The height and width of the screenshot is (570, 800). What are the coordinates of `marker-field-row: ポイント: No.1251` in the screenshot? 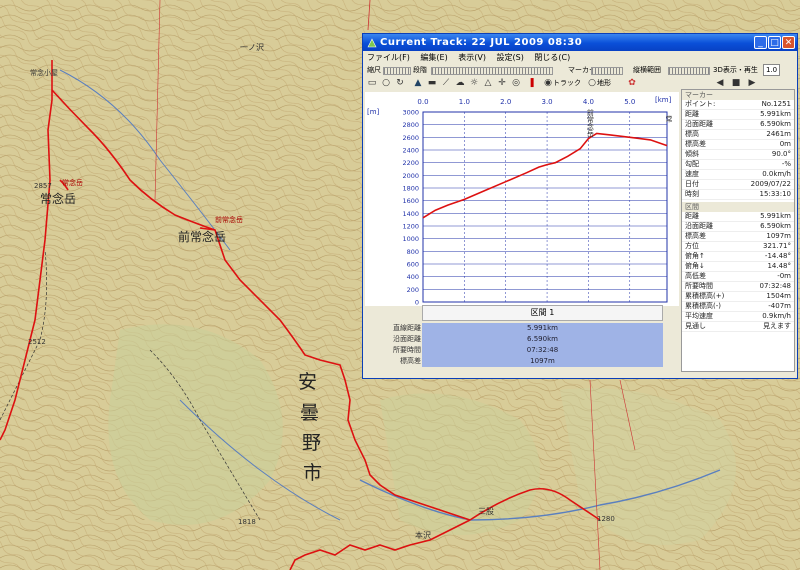 It's located at (738, 105).